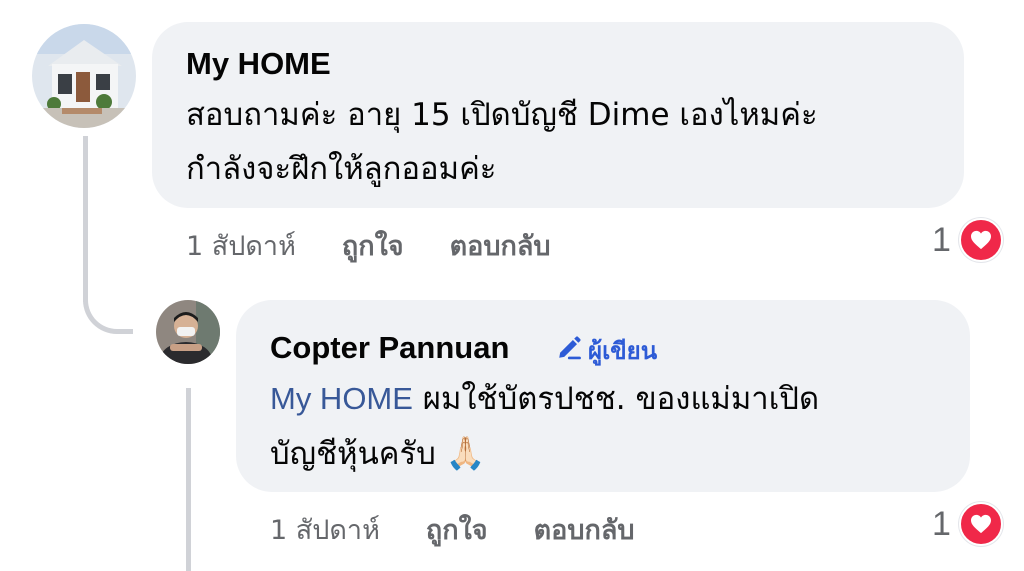 This screenshot has height=571, width=1024. Describe the element at coordinates (108, 312) in the screenshot. I see `thread-line-curve` at that location.